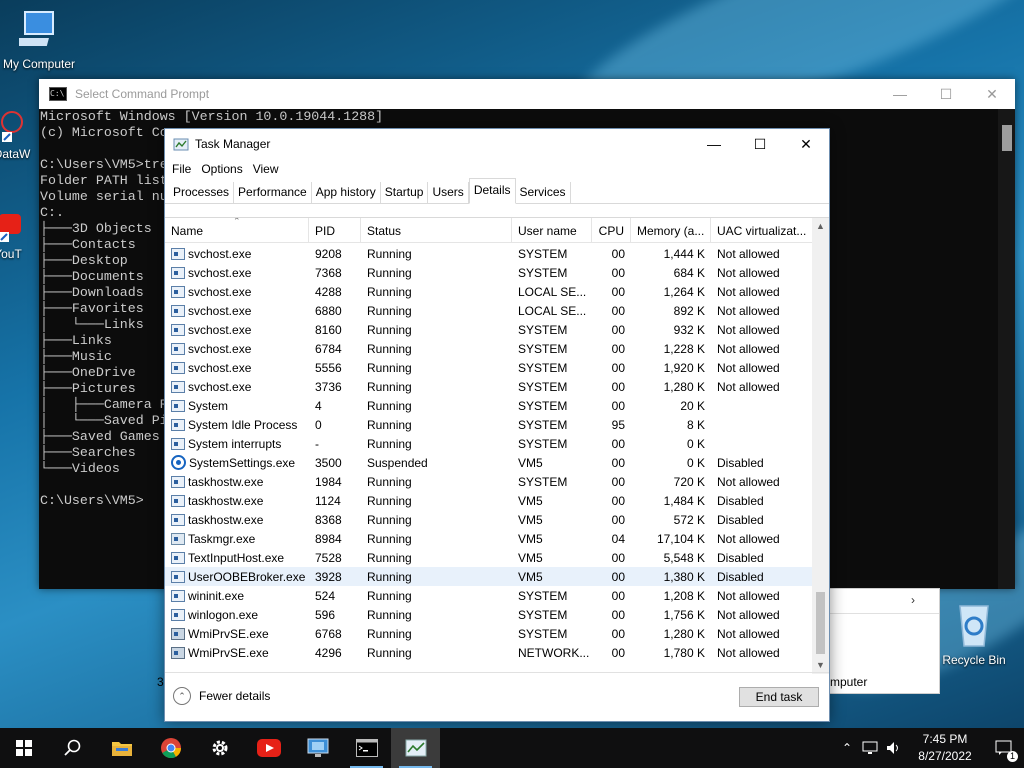  What do you see at coordinates (237, 349) in the screenshot?
I see `process-name-cell: svchost.exe` at bounding box center [237, 349].